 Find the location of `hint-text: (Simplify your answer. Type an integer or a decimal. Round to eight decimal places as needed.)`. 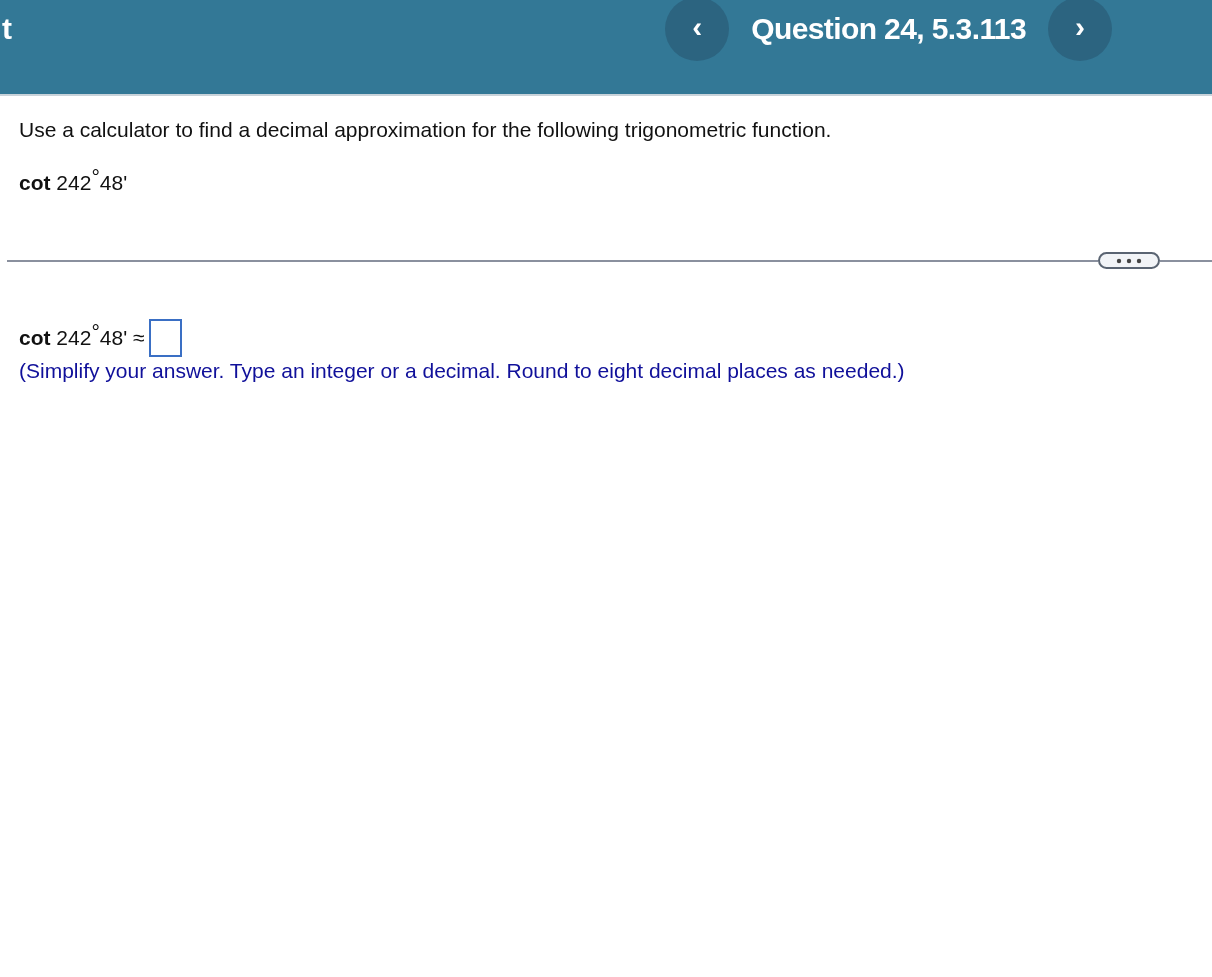

hint-text: (Simplify your answer. Type an integer or a decimal. Round to eight decimal places as needed.) is located at coordinates (462, 371).